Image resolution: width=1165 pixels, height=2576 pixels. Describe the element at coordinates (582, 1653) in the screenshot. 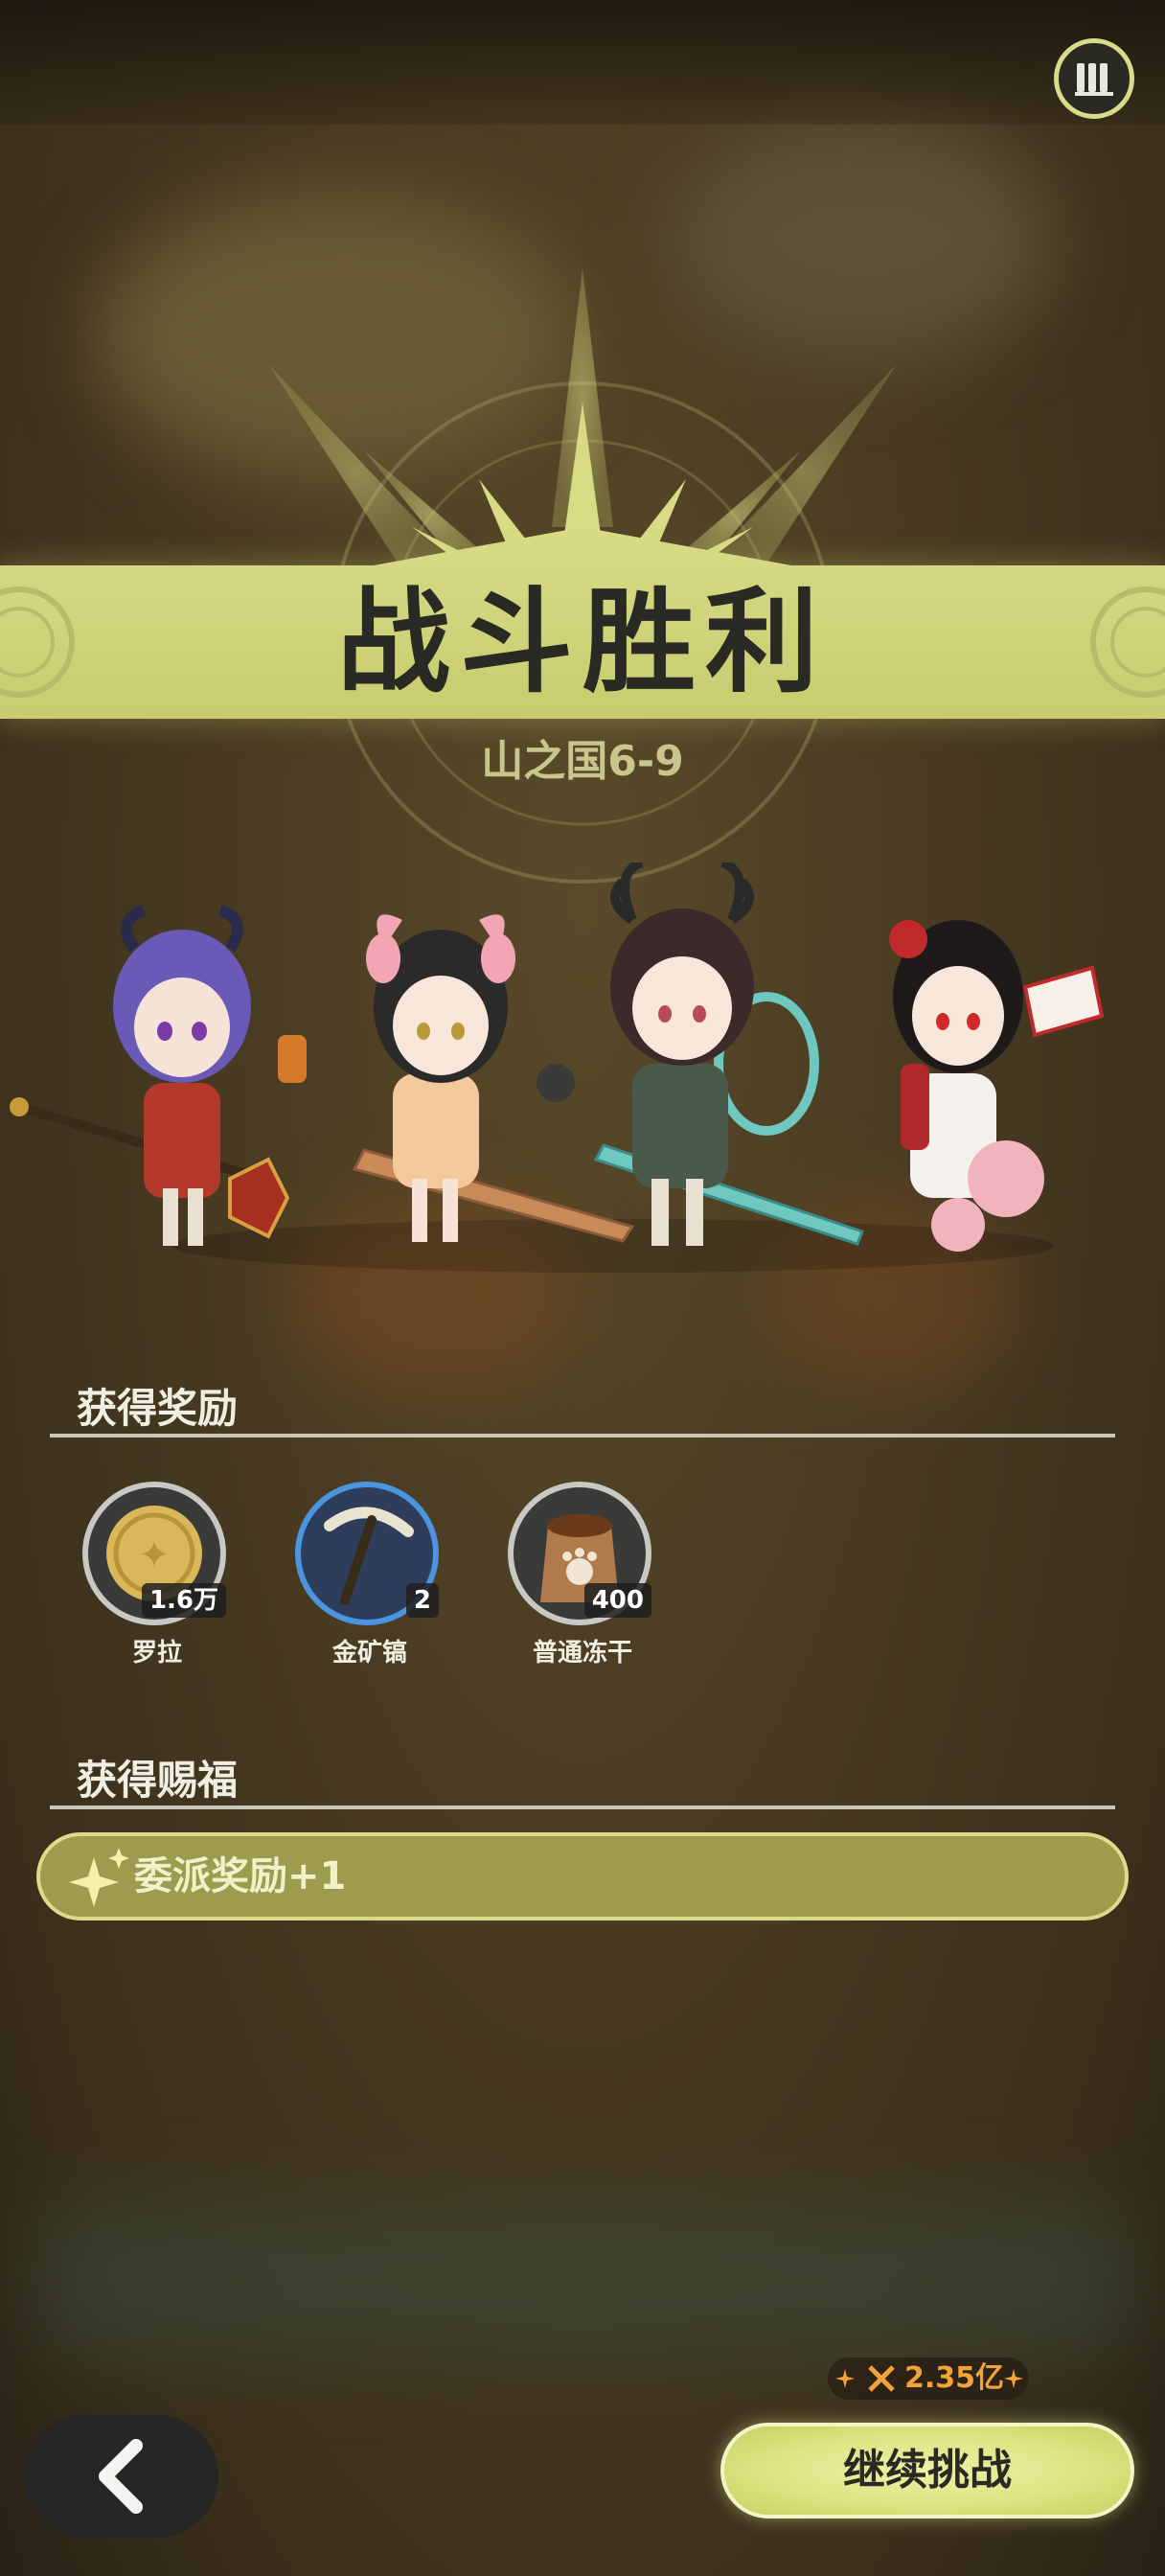

I see `reward-name: 普通冻干` at that location.